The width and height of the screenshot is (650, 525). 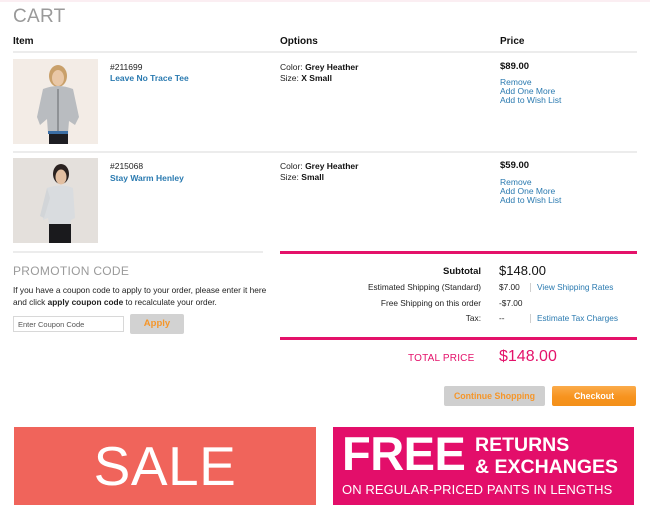 What do you see at coordinates (577, 318) in the screenshot?
I see `estimate-tax-link: Estimate Tax Charges` at bounding box center [577, 318].